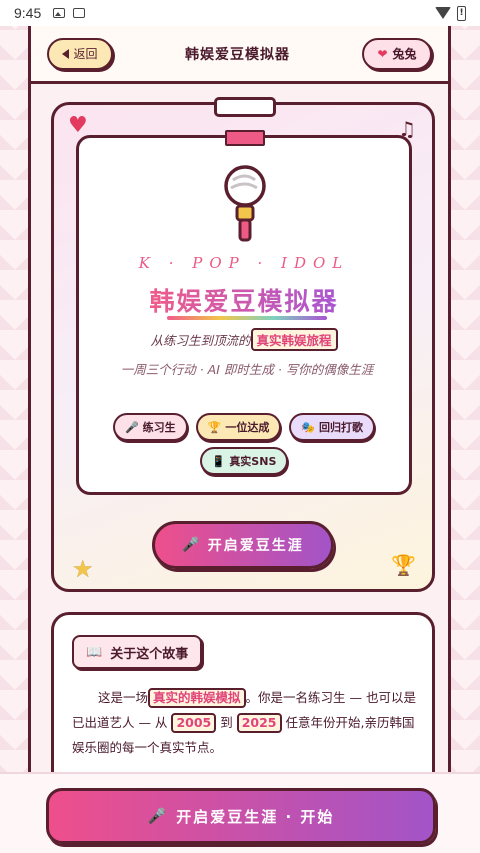 This screenshot has width=480, height=853. I want to click on wifi-icon, so click(443, 13).